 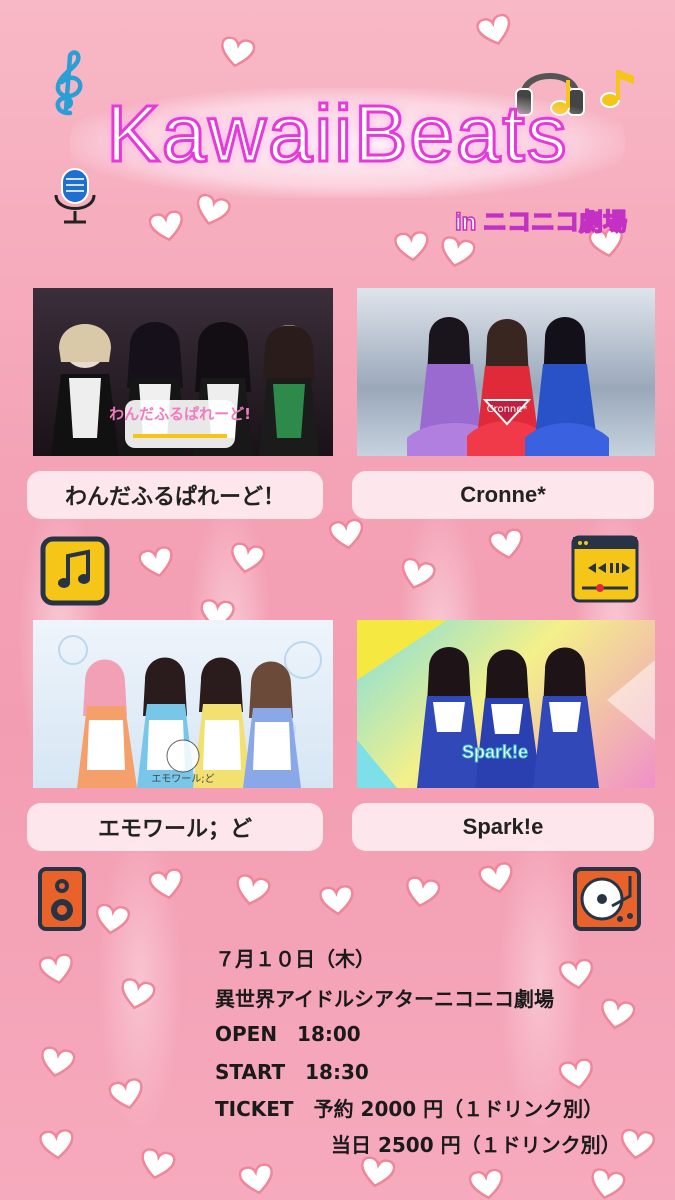 I want to click on media-player-icon, so click(x=605, y=569).